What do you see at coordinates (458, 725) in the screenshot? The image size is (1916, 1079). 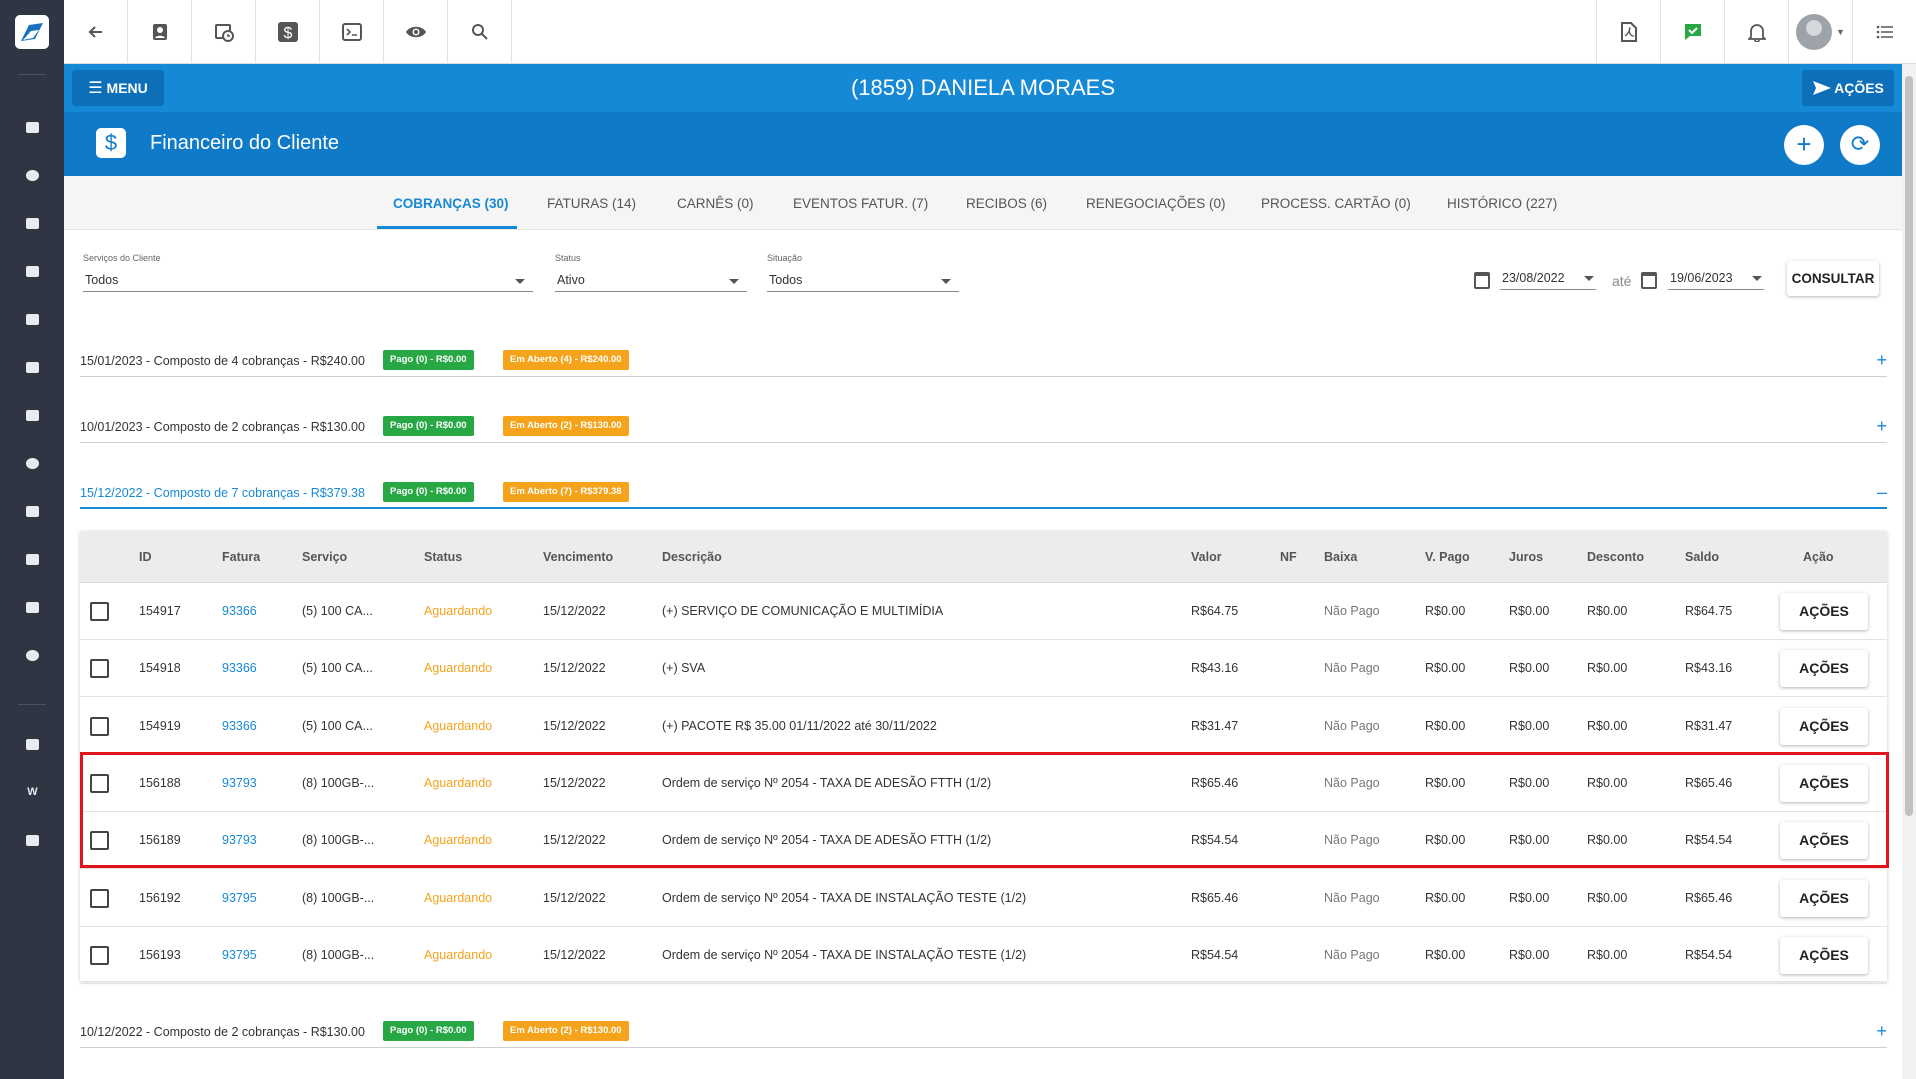 I see `row-status: Aguardando` at bounding box center [458, 725].